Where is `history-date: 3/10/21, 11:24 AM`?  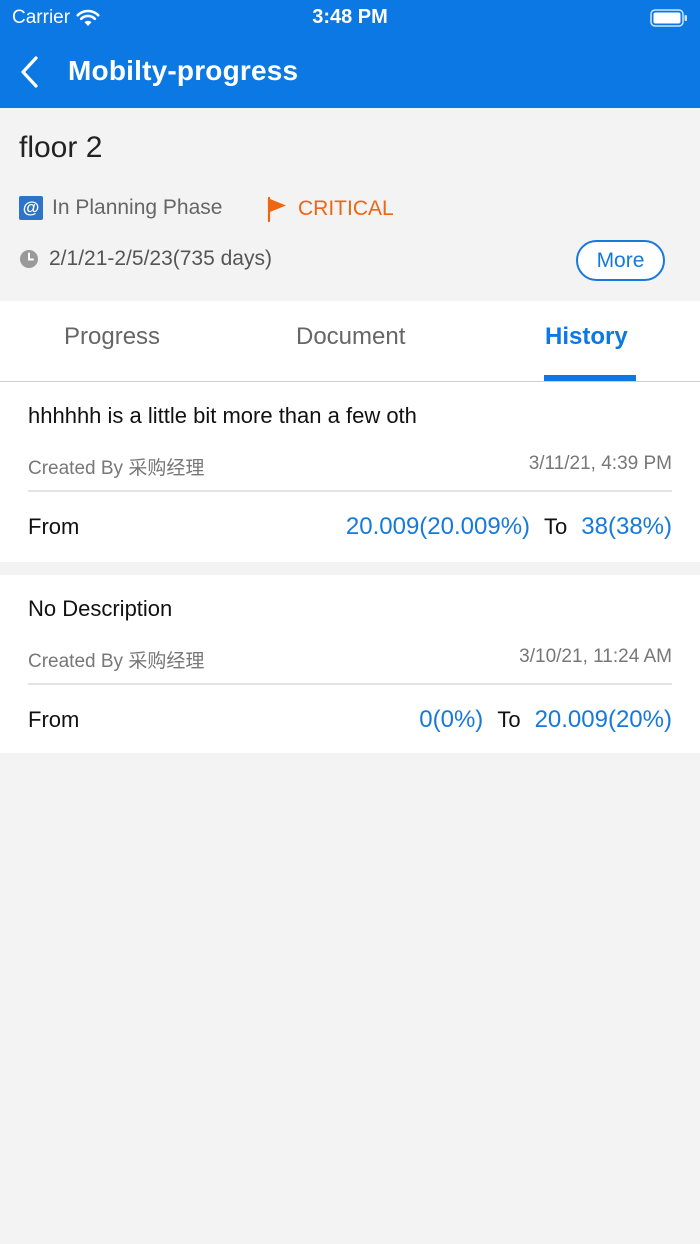 history-date: 3/10/21, 11:24 AM is located at coordinates (595, 656).